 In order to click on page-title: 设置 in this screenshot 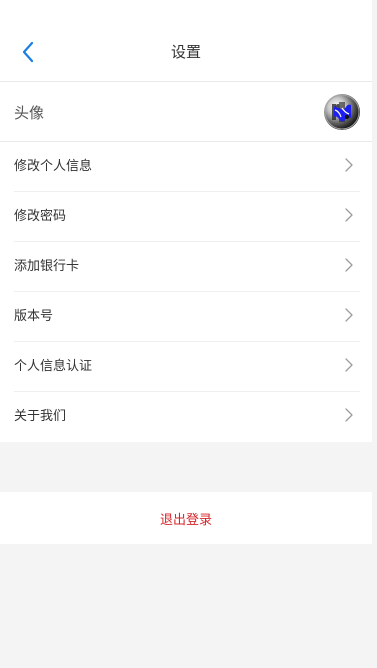, I will do `click(185, 52)`.